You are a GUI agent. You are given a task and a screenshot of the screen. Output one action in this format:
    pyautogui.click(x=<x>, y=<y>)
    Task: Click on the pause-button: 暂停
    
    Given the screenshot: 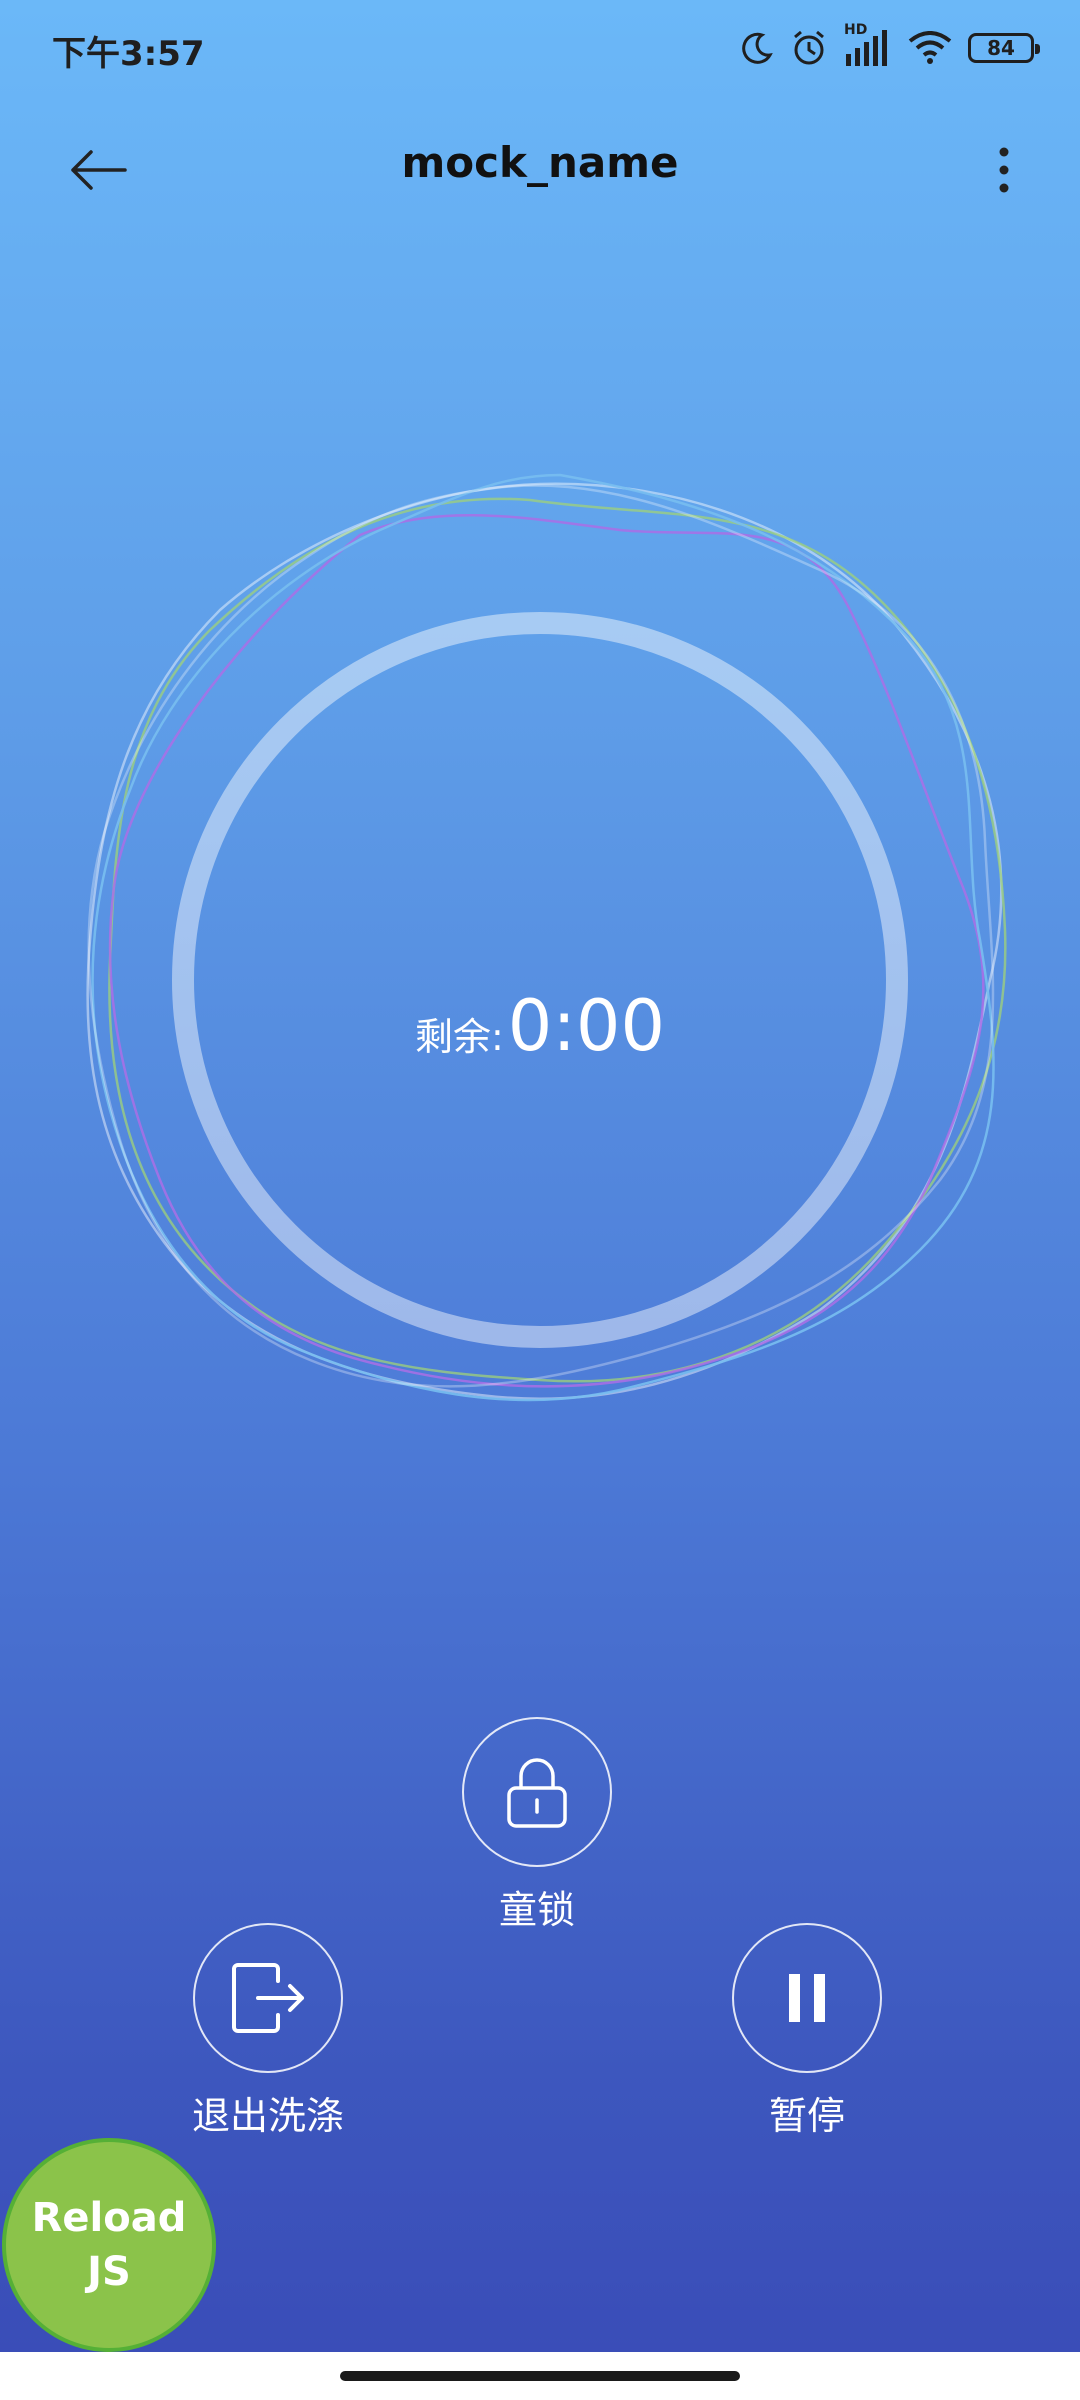 What is the action you would take?
    pyautogui.click(x=807, y=2031)
    